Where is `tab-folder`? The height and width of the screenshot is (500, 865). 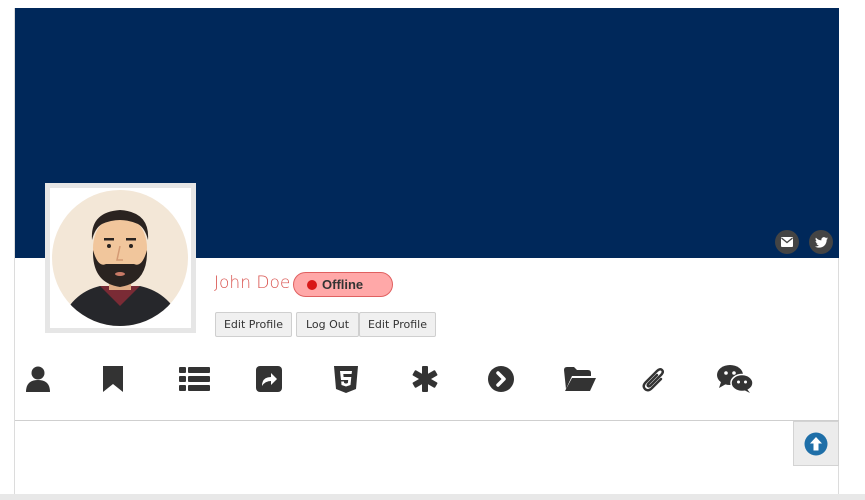
tab-folder is located at coordinates (580, 379).